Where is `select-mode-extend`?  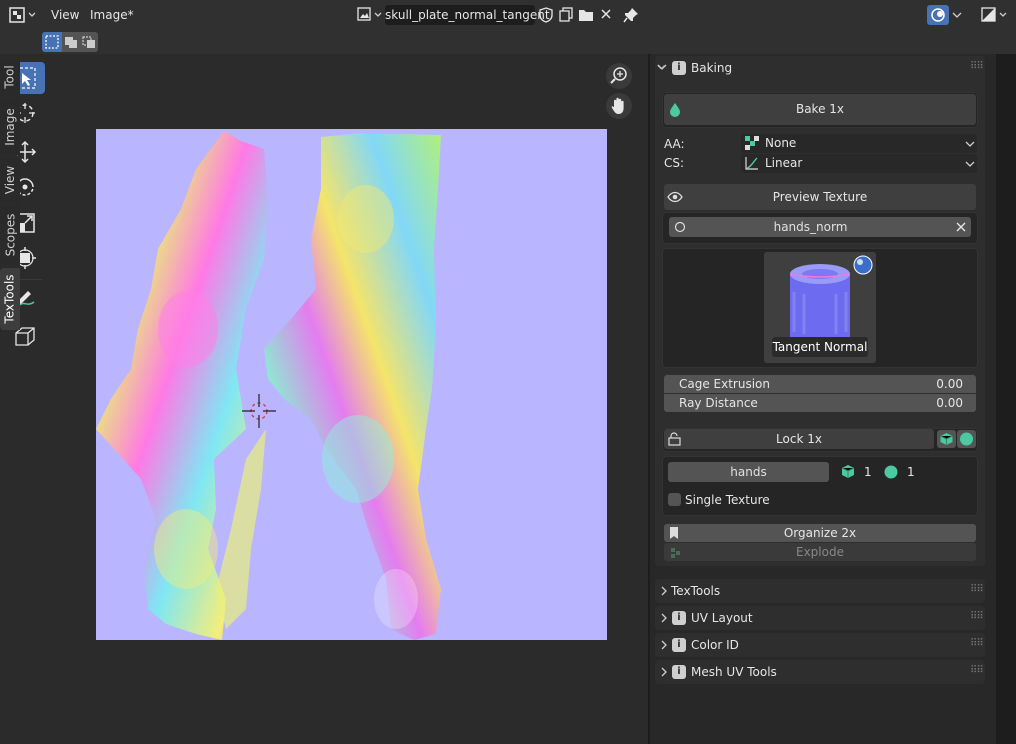 select-mode-extend is located at coordinates (71, 42).